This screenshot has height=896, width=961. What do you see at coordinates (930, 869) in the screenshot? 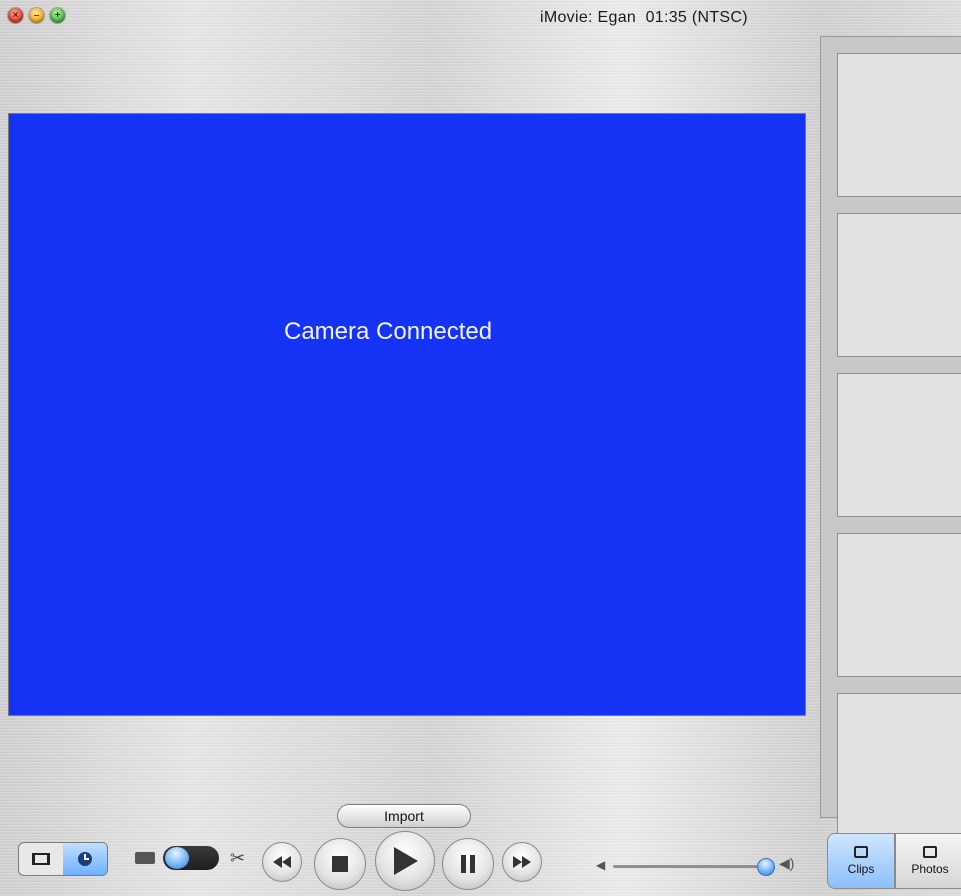
I see `tab-photos-label: Photos` at bounding box center [930, 869].